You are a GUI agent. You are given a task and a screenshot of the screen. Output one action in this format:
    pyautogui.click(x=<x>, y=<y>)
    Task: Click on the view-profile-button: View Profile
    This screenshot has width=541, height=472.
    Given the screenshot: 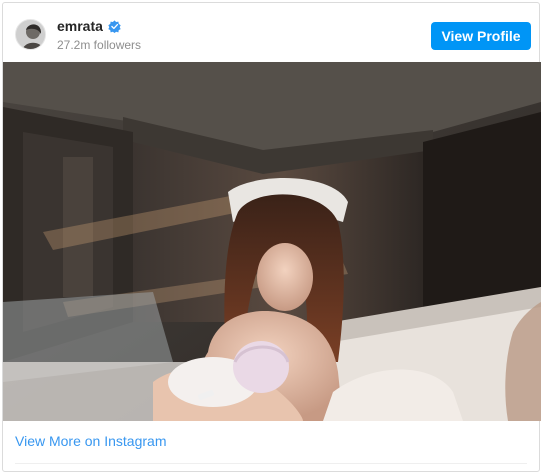 What is the action you would take?
    pyautogui.click(x=481, y=36)
    